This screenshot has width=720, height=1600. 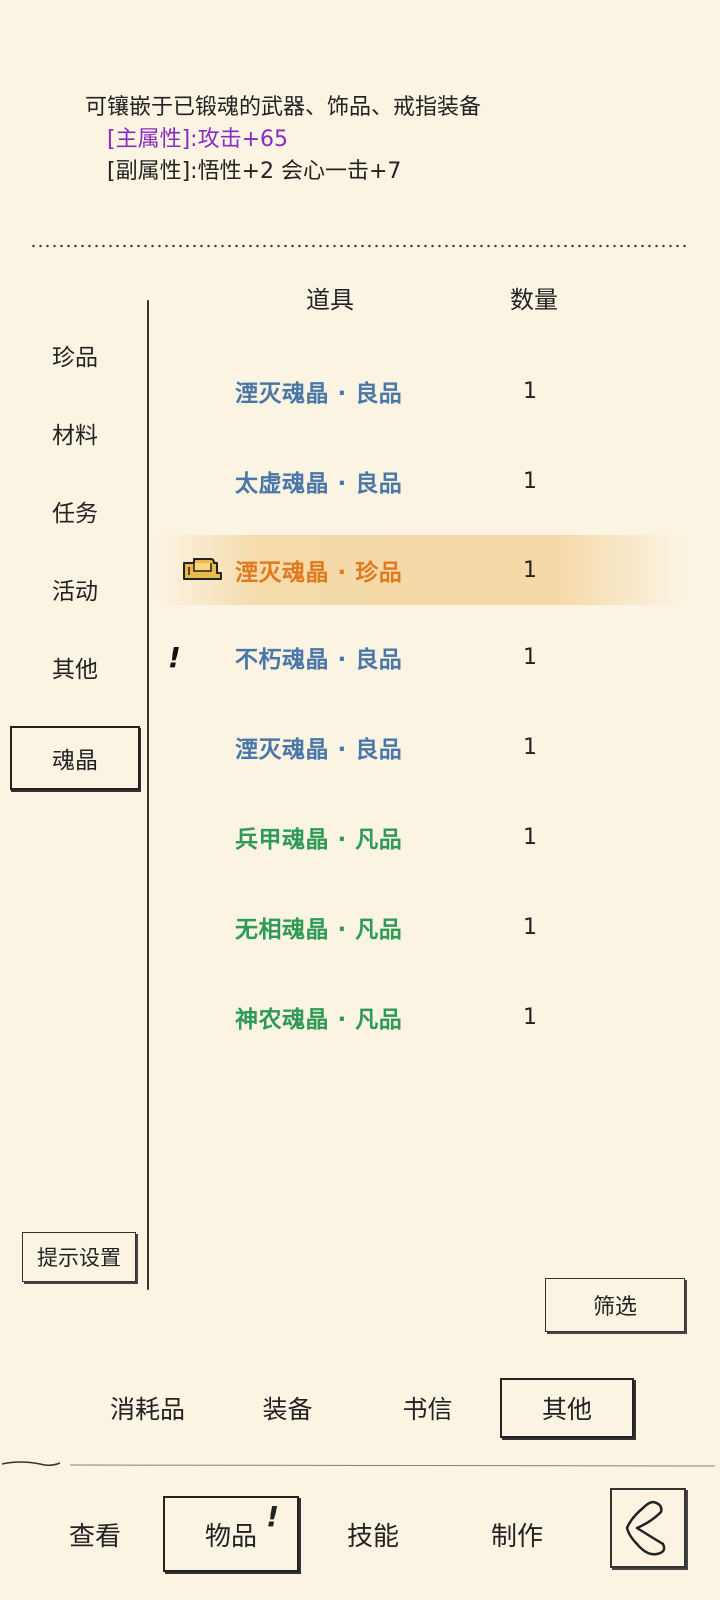 What do you see at coordinates (75, 761) in the screenshot?
I see `sidebar-item-label: 魂晶` at bounding box center [75, 761].